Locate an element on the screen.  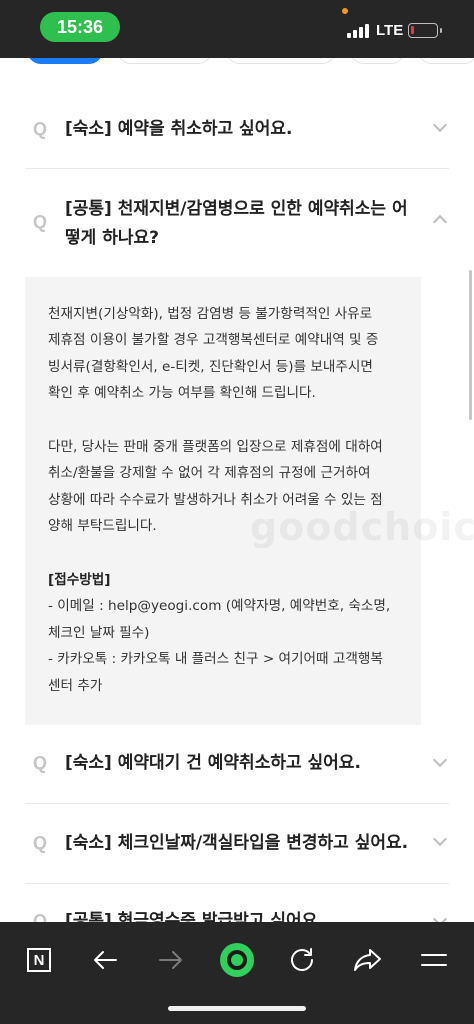
status-time: 15:36 is located at coordinates (80, 27).